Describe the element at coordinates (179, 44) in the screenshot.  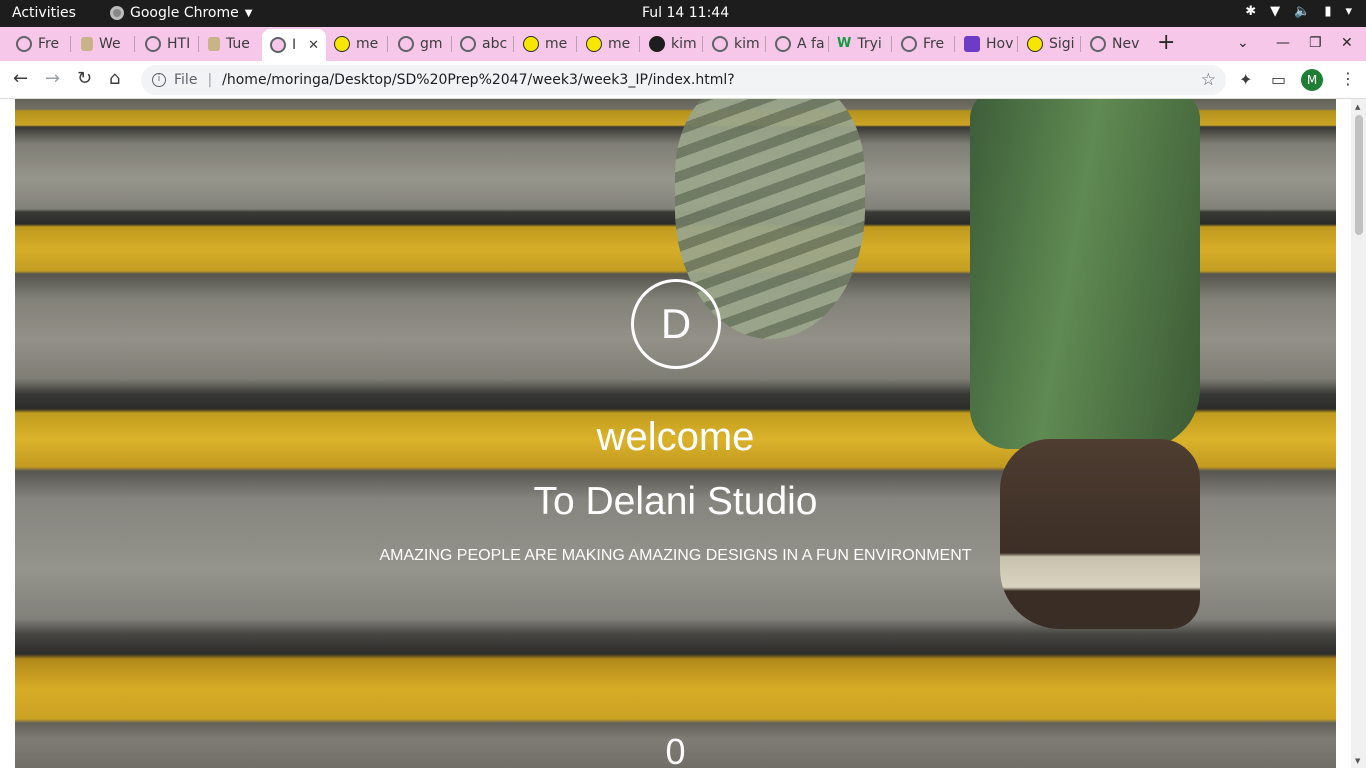
I see `tab-label: HTI` at that location.